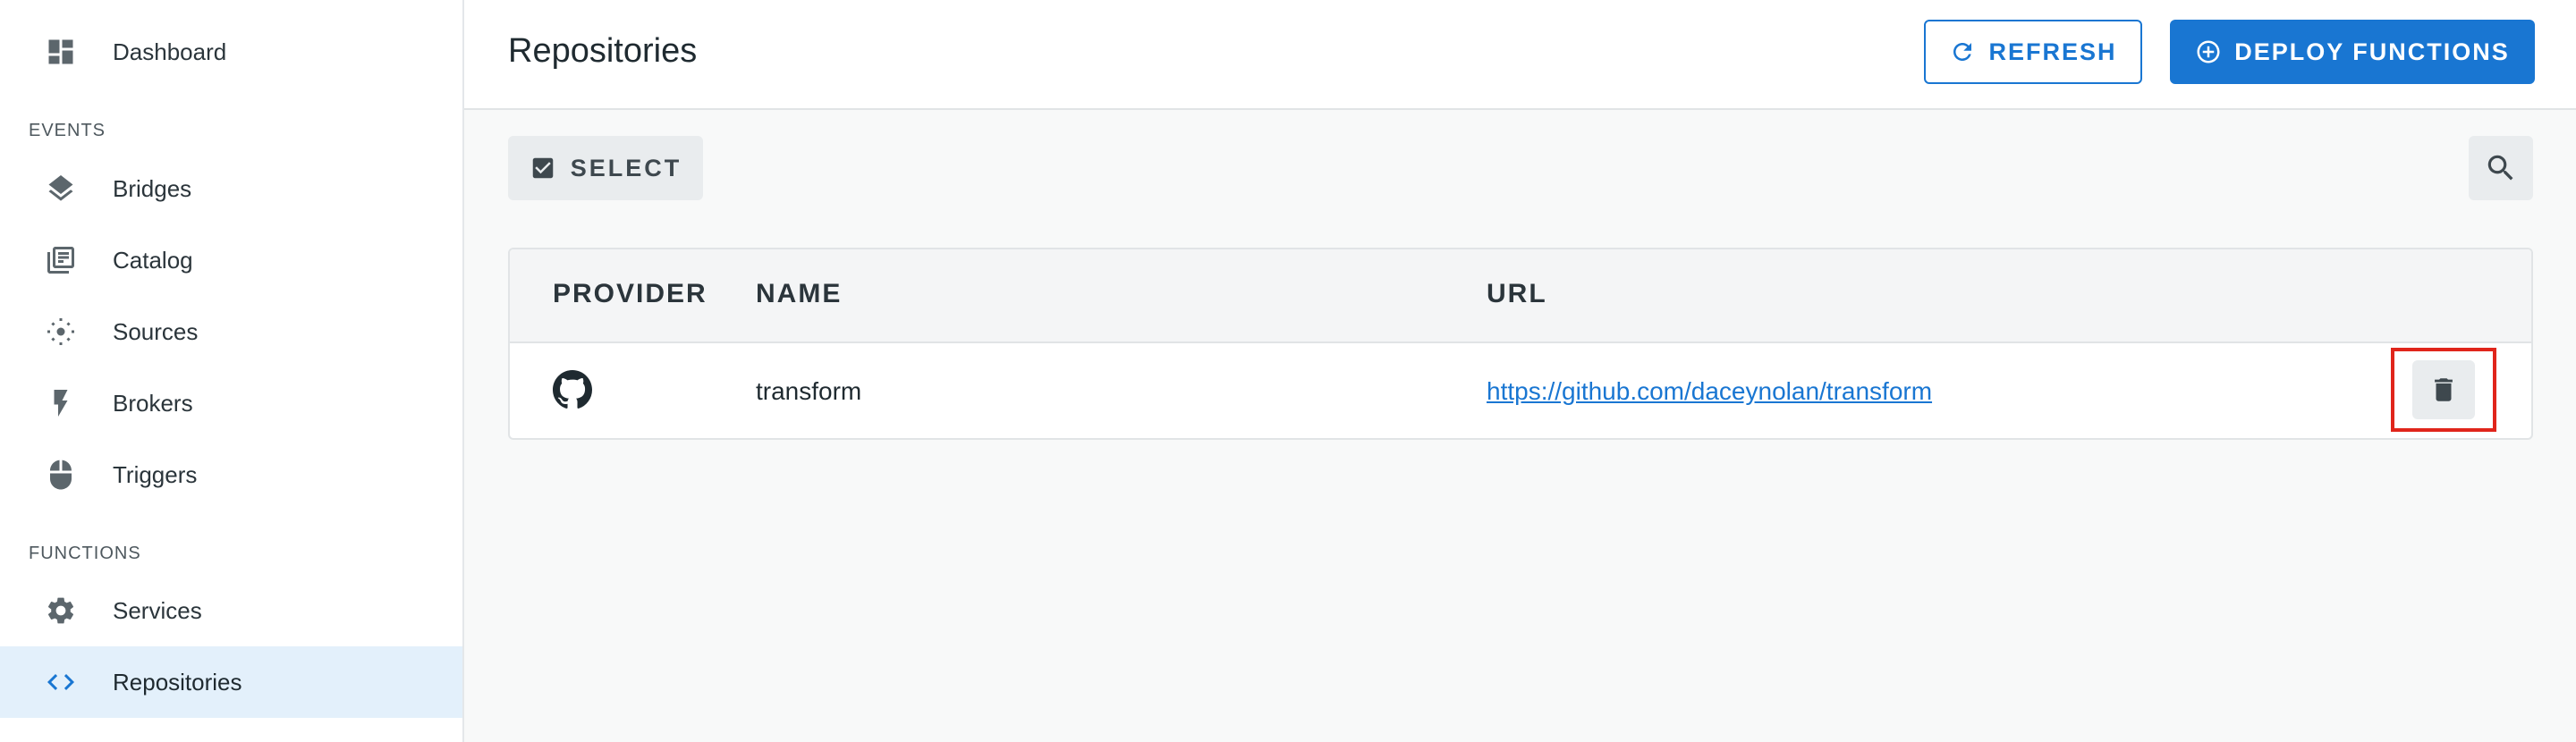 The image size is (2576, 742). Describe the element at coordinates (231, 260) in the screenshot. I see `sidebar-item-catalog: Catalog` at that location.